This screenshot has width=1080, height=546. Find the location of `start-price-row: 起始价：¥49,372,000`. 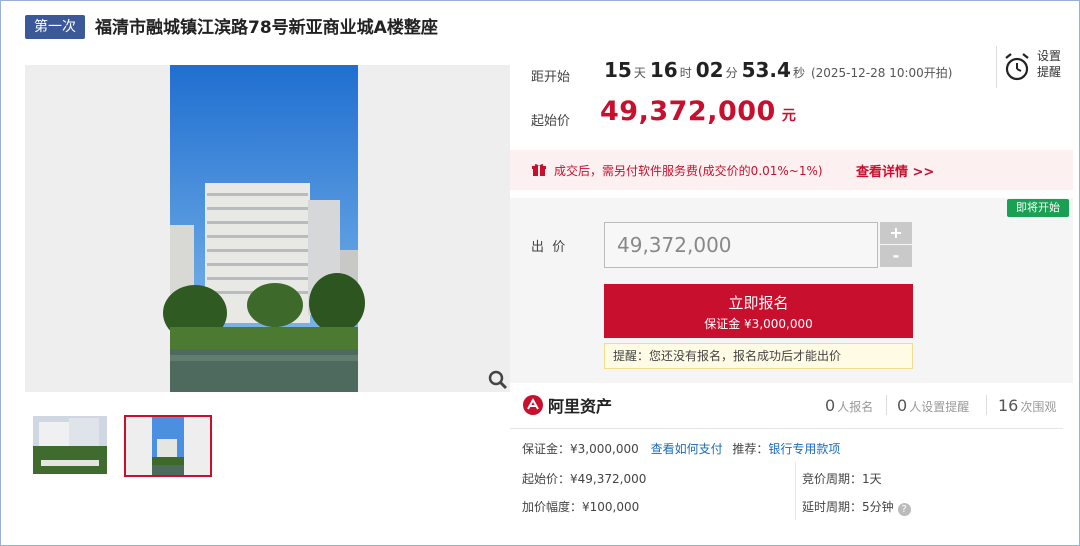

start-price-row: 起始价：¥49,372,000 is located at coordinates (584, 478).